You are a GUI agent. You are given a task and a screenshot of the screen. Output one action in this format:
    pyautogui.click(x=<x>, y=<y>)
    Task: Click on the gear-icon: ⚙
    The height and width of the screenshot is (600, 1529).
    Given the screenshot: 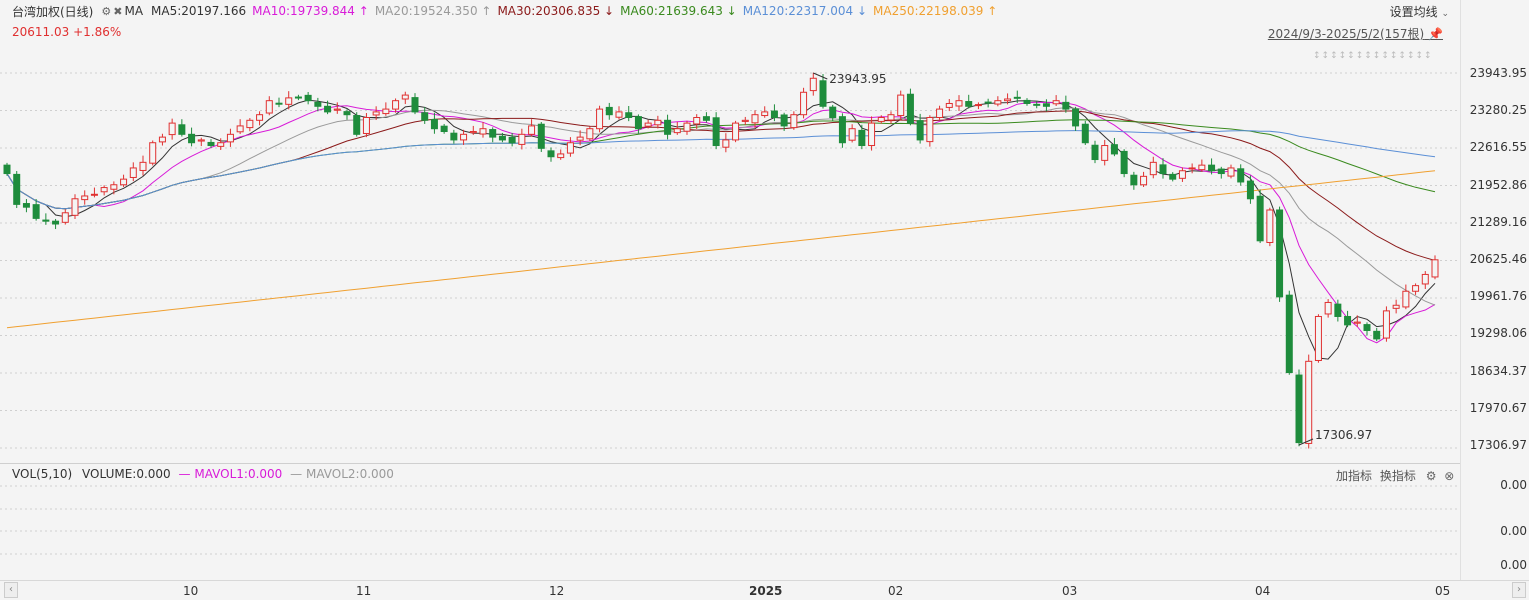 What is the action you would take?
    pyautogui.click(x=106, y=11)
    